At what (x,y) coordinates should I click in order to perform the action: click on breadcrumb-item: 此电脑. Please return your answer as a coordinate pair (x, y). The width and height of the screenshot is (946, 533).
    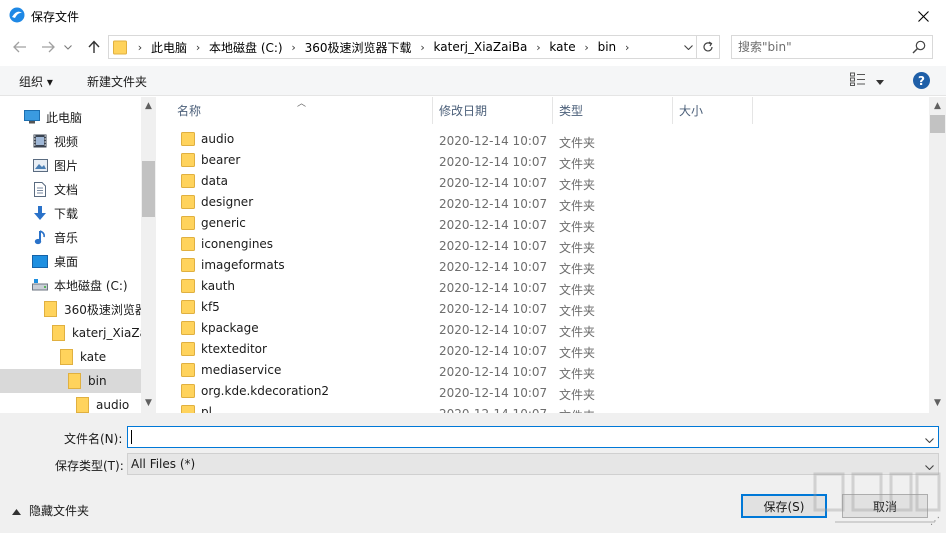
    Looking at the image, I should click on (169, 47).